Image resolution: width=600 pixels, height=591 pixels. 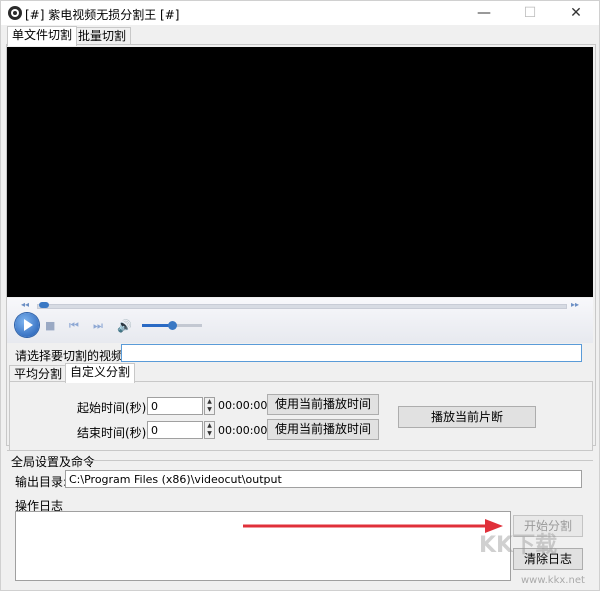 I want to click on start-time-spinner: ▲ ▼, so click(x=209, y=406).